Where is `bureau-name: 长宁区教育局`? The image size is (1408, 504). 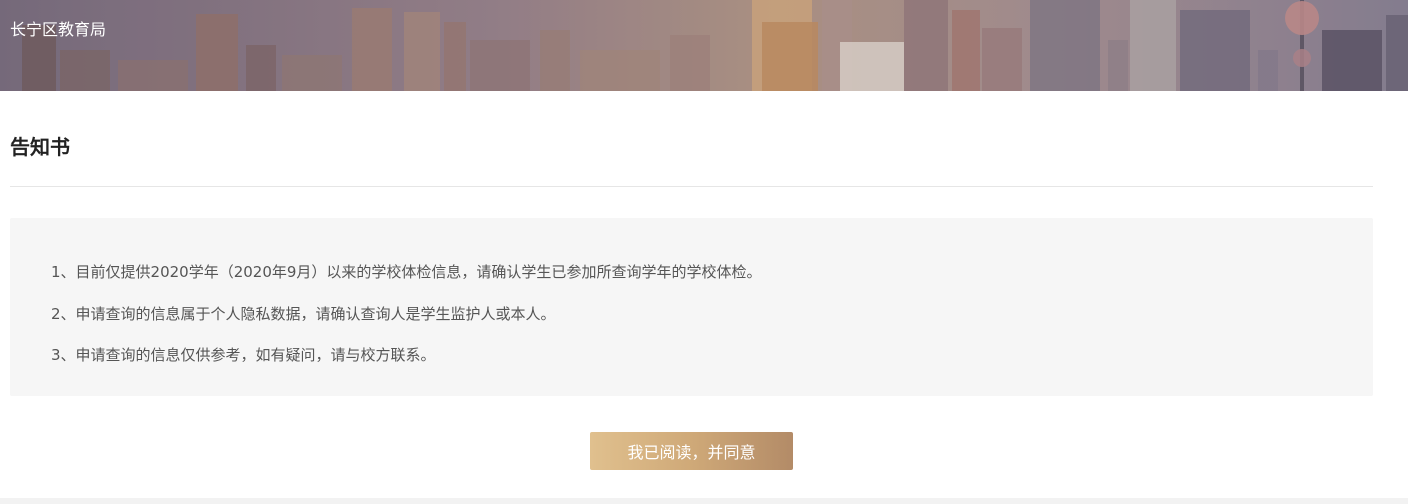
bureau-name: 长宁区教育局 is located at coordinates (58, 29).